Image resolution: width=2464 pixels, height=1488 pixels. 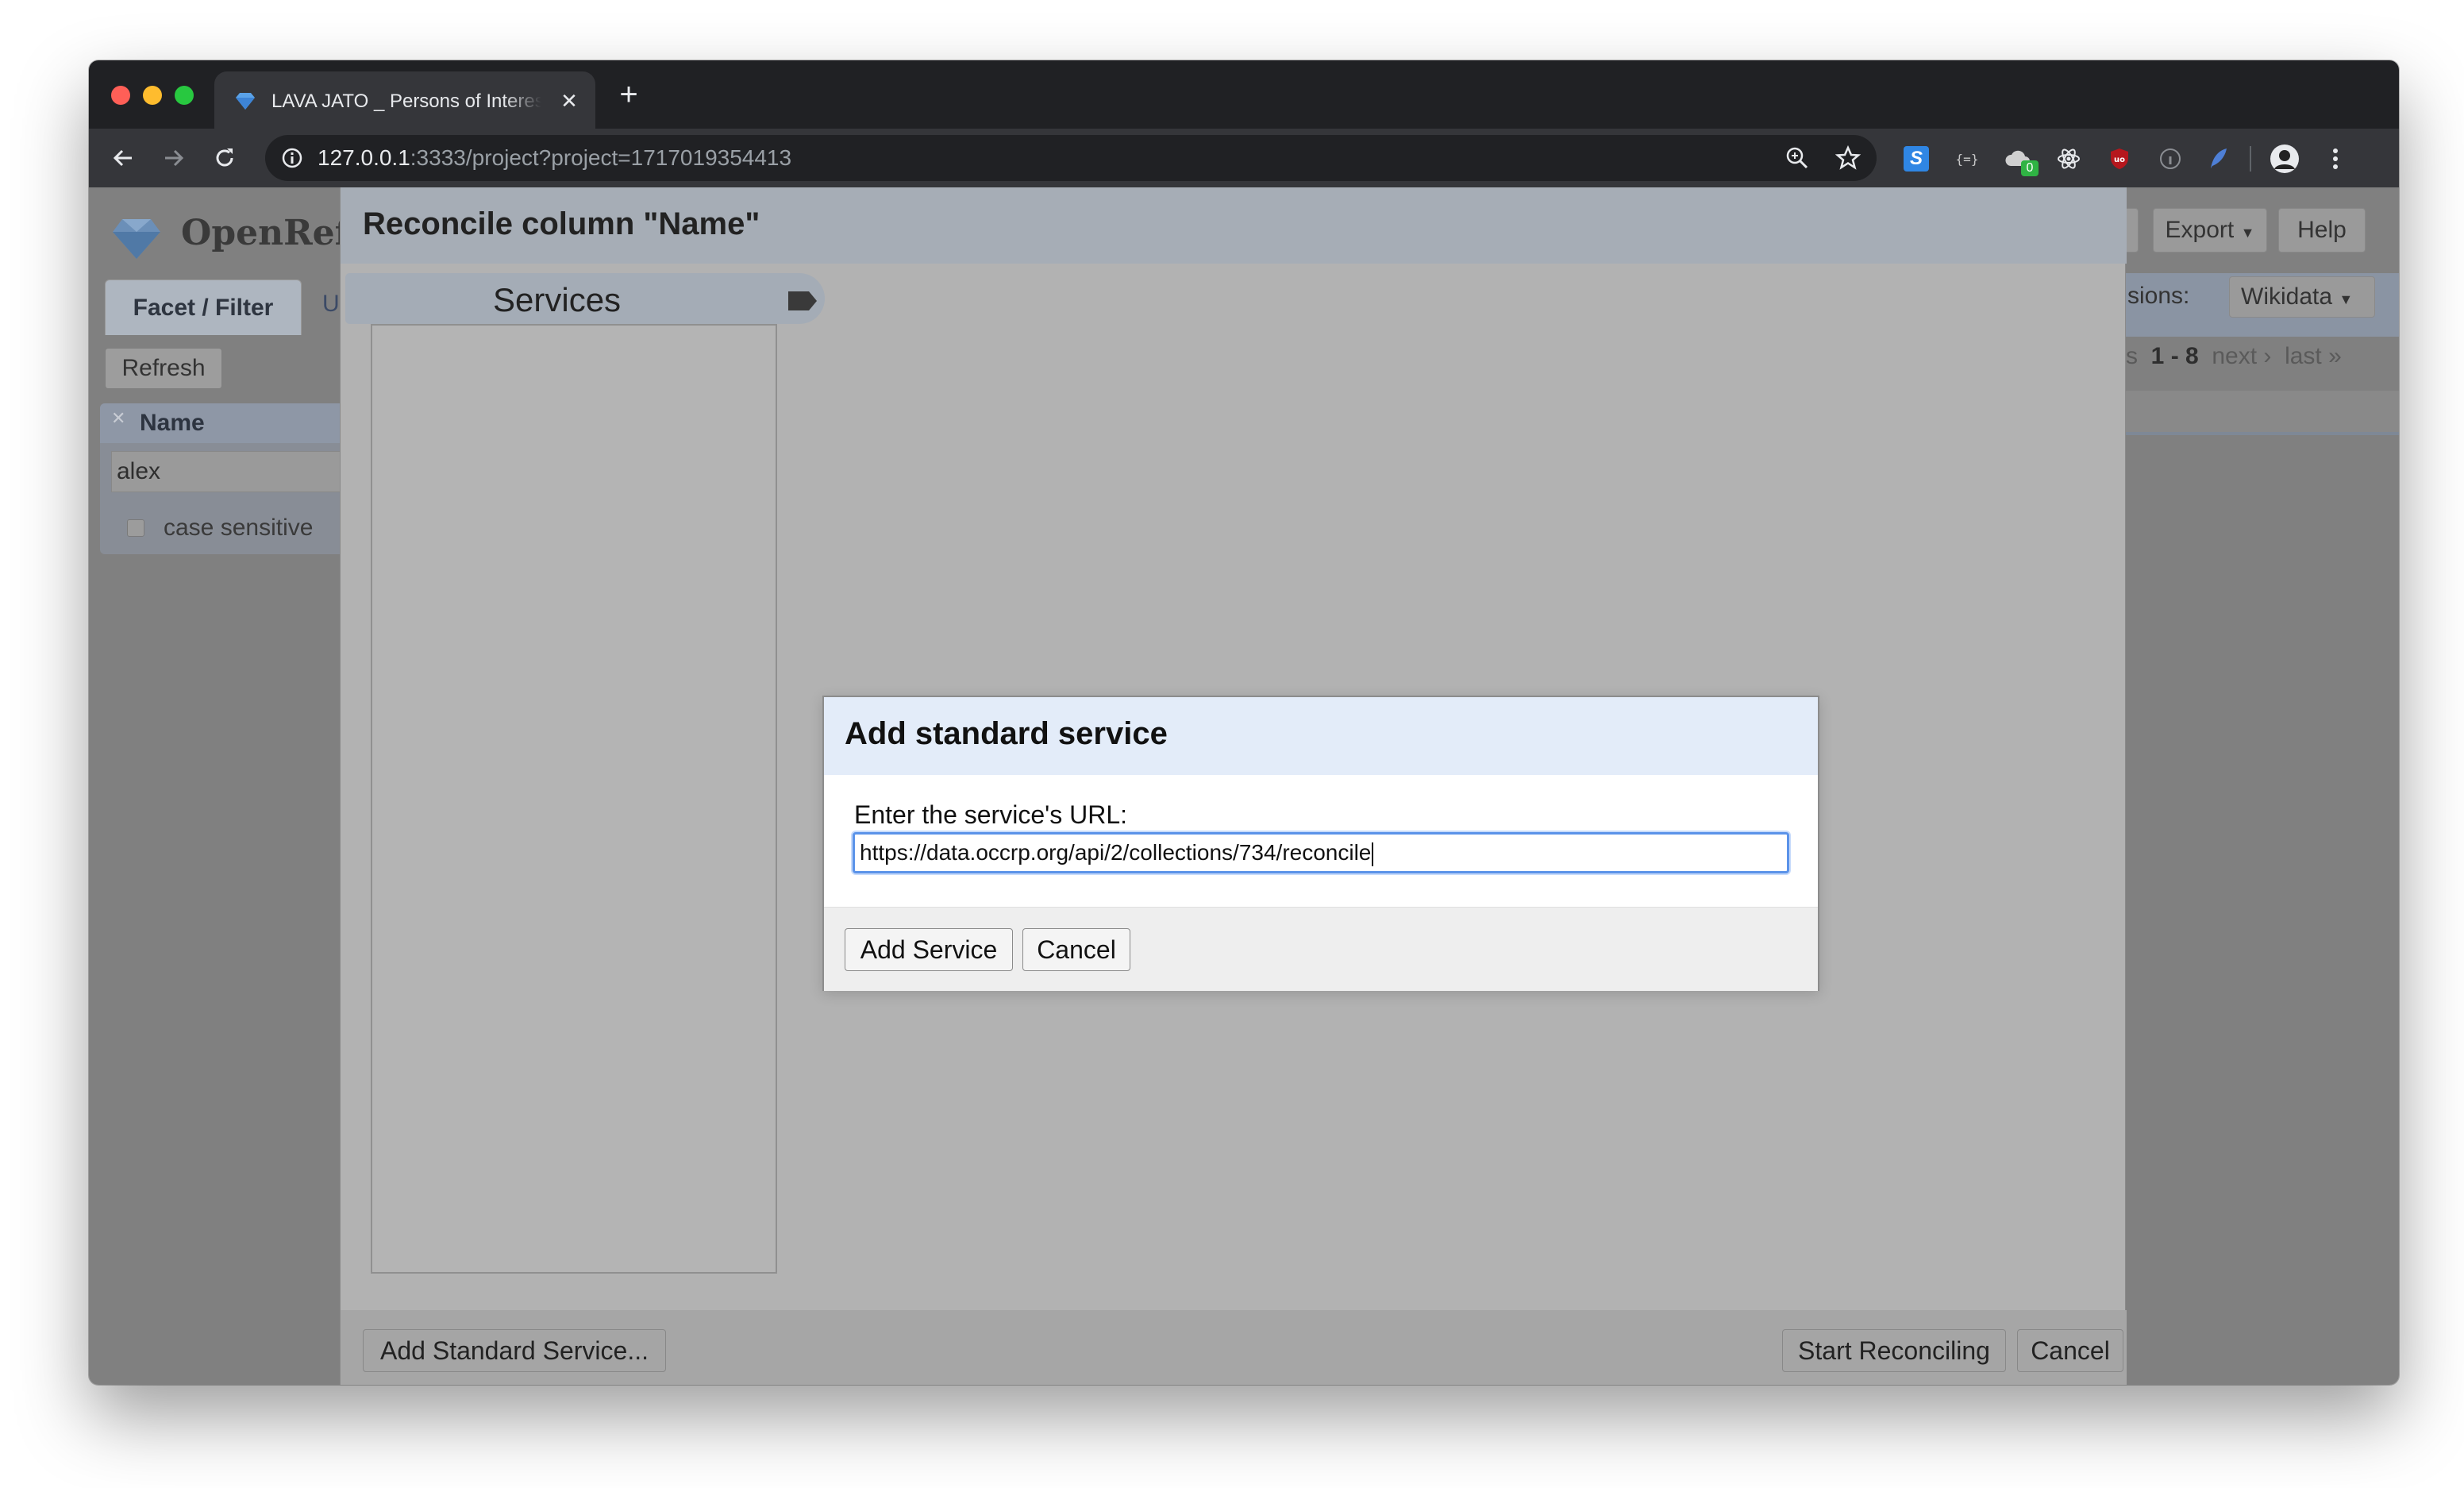 I want to click on tab-strip: LAVA JATO _ Persons of Interest ✕ +, so click(x=1244, y=95).